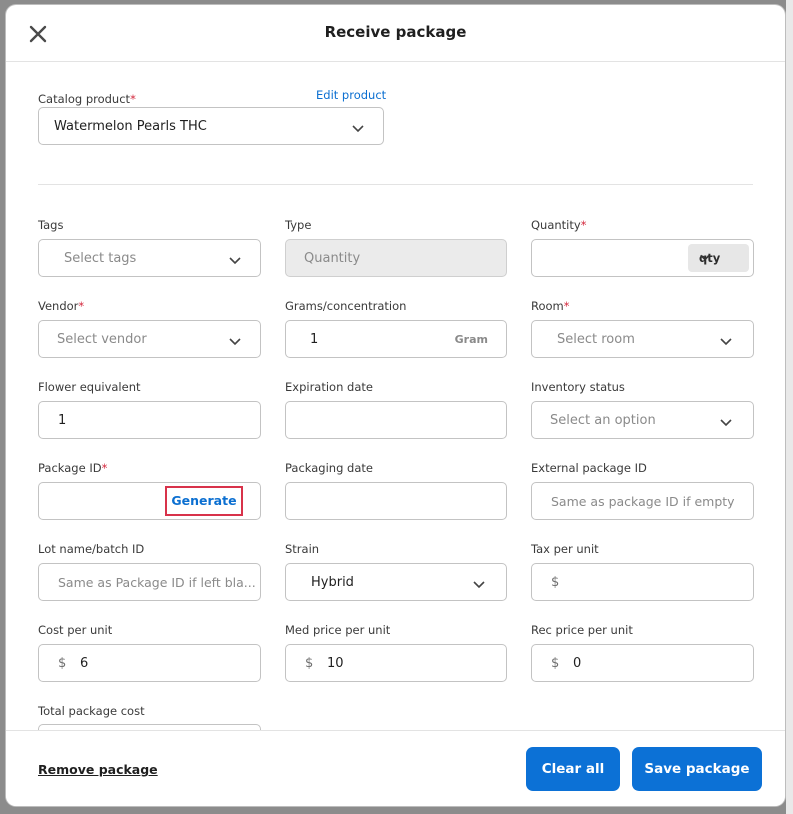 The width and height of the screenshot is (793, 814). What do you see at coordinates (329, 468) in the screenshot?
I see `packaging-date-label: Packaging date` at bounding box center [329, 468].